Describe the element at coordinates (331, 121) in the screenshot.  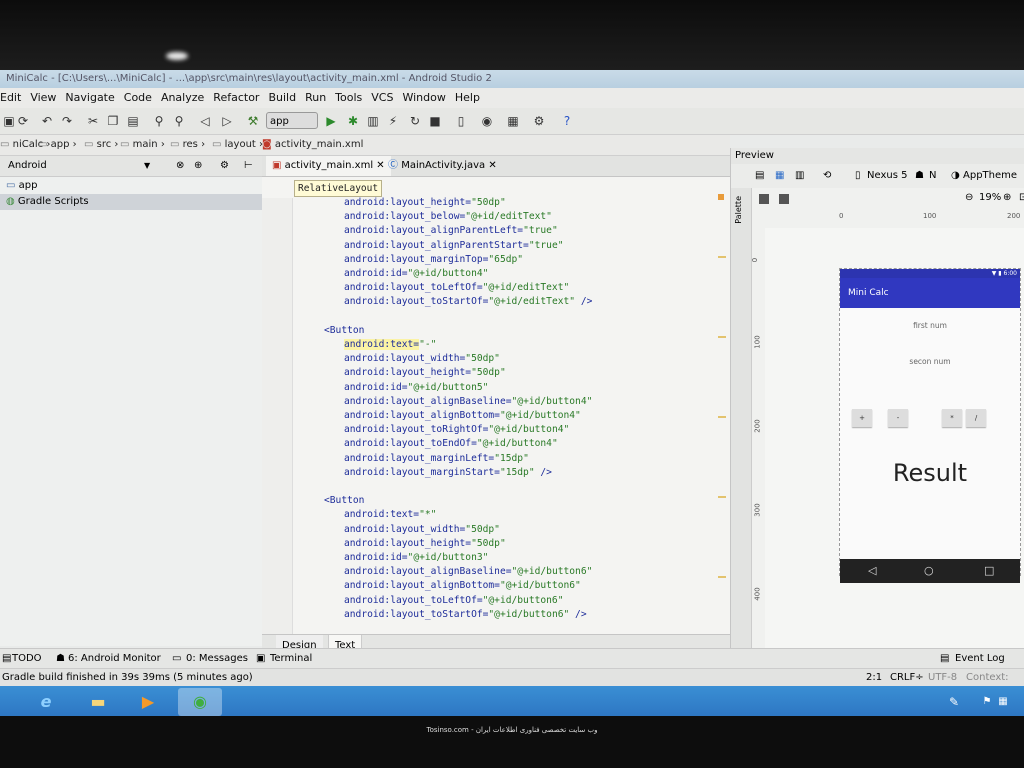
I see `run-icon: ▶` at that location.